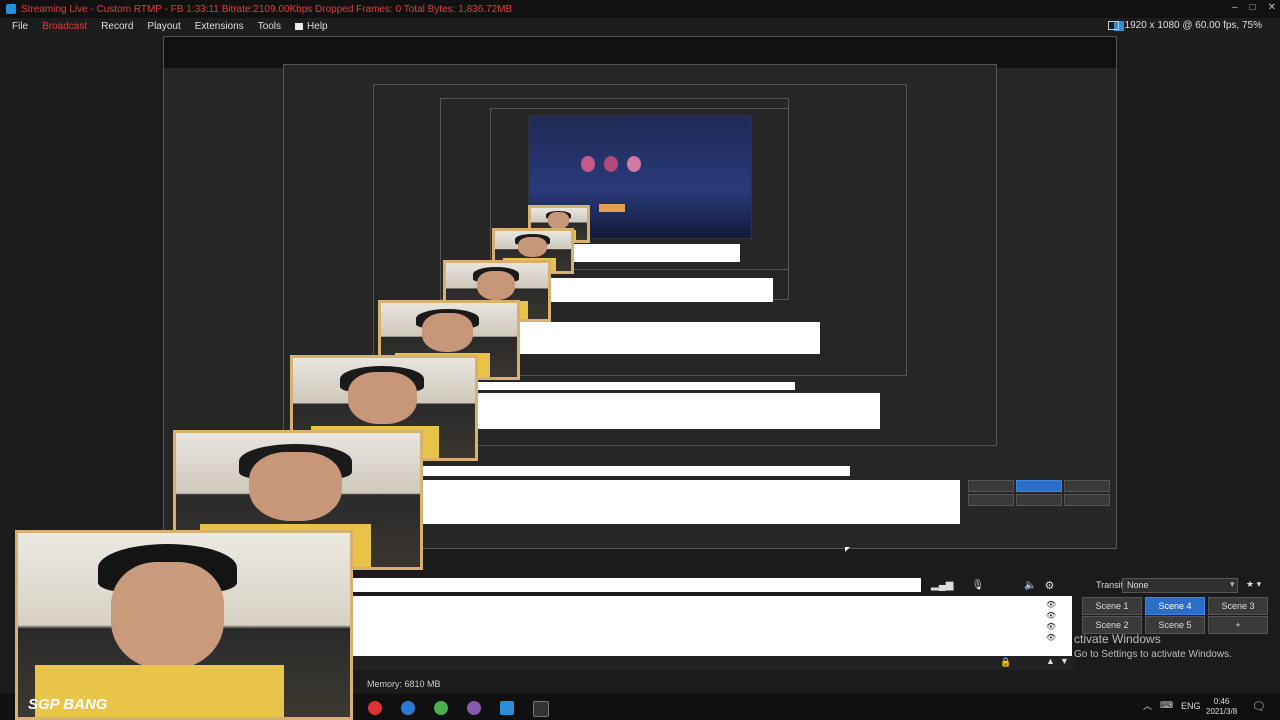 The width and height of the screenshot is (1280, 720). I want to click on activate-subtitle: Go to Settings to activate Windows., so click(1153, 654).